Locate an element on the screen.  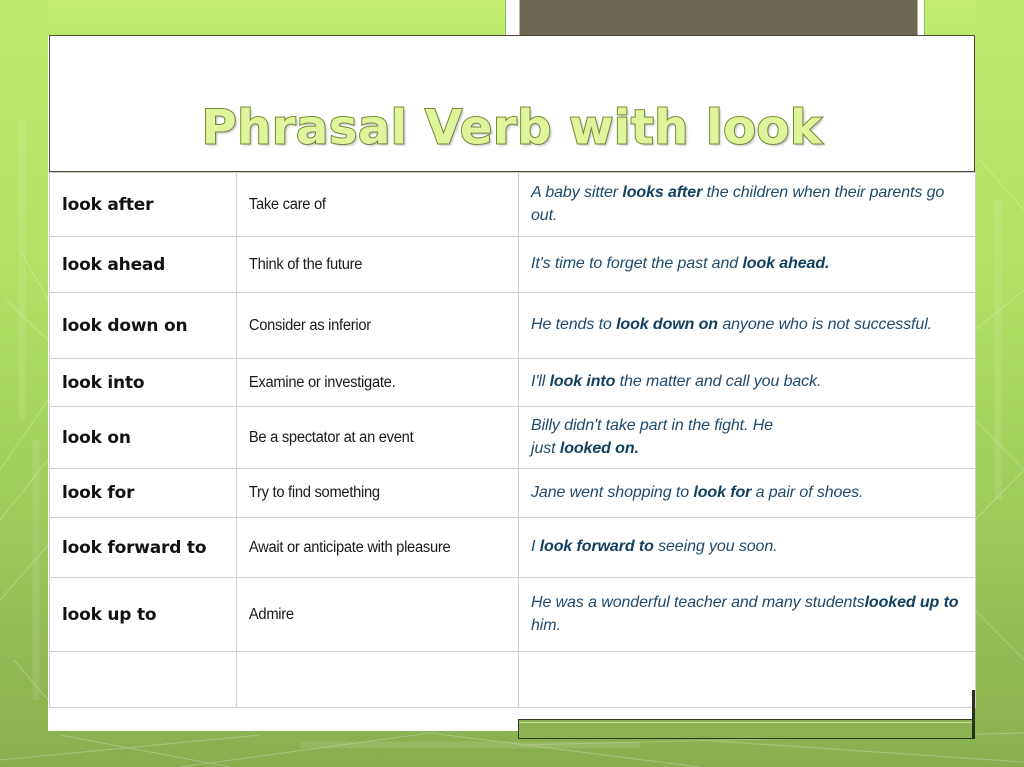
example-text: Jane went shopping to is located at coordinates (612, 492).